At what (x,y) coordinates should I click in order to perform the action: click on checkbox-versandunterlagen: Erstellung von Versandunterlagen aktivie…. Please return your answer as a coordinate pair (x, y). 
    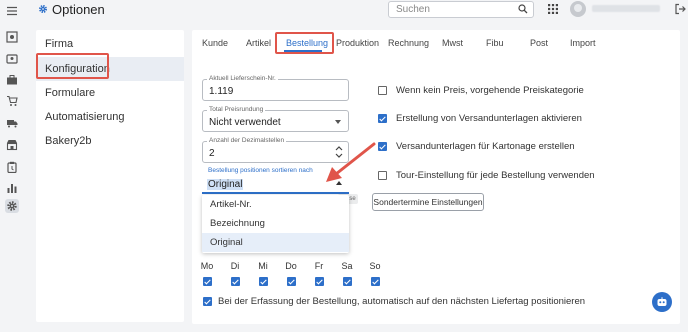
    Looking at the image, I should click on (480, 118).